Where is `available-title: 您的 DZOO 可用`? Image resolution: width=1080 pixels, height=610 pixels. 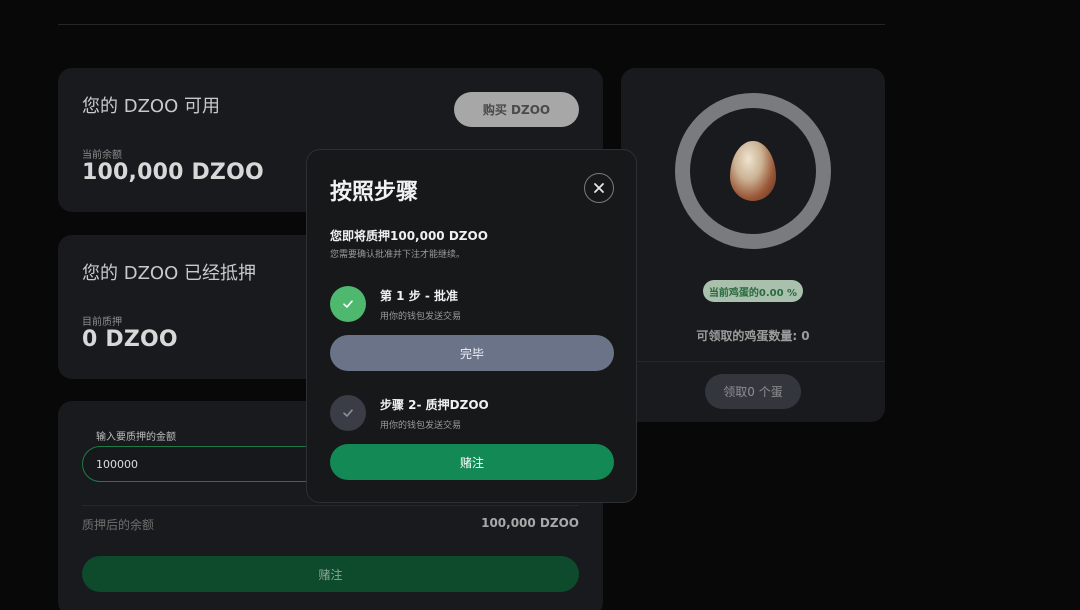 available-title: 您的 DZOO 可用 is located at coordinates (151, 106).